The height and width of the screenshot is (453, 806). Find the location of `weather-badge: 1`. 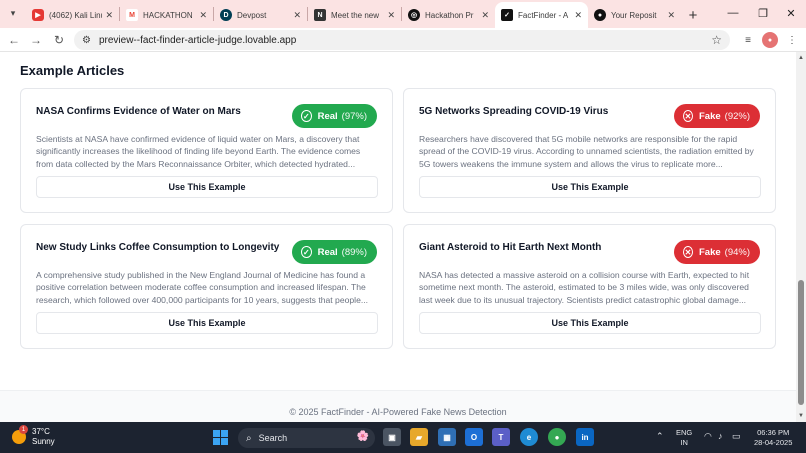

weather-badge: 1 is located at coordinates (23, 429).